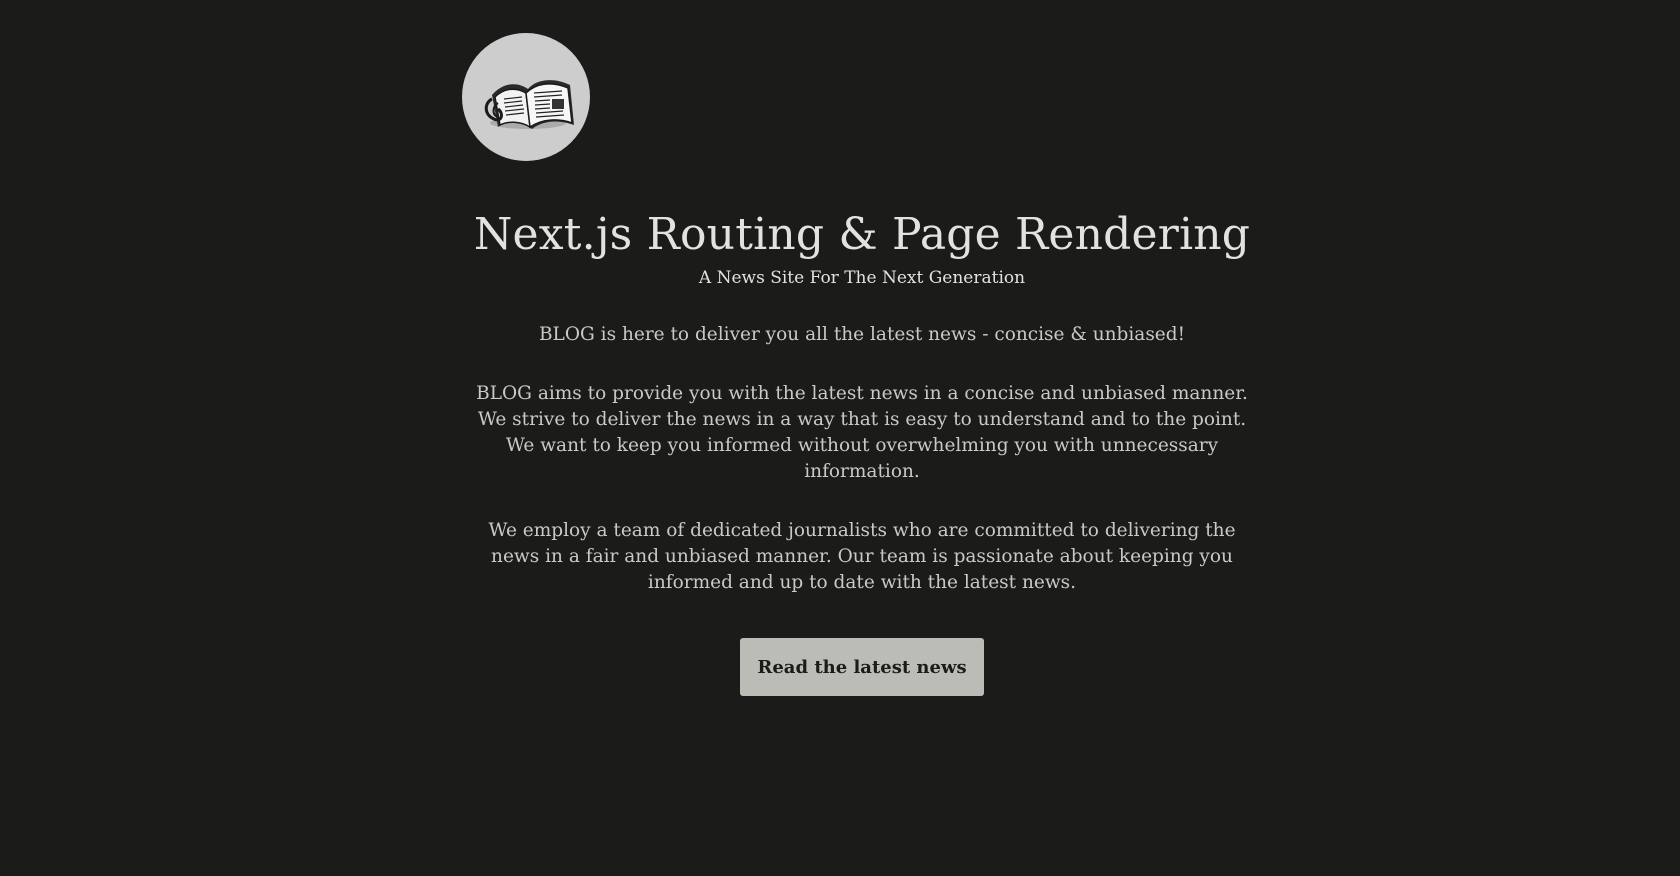 Image resolution: width=1680 pixels, height=876 pixels. What do you see at coordinates (862, 234) in the screenshot?
I see `page-title: Next.js Routing & Page Rendering` at bounding box center [862, 234].